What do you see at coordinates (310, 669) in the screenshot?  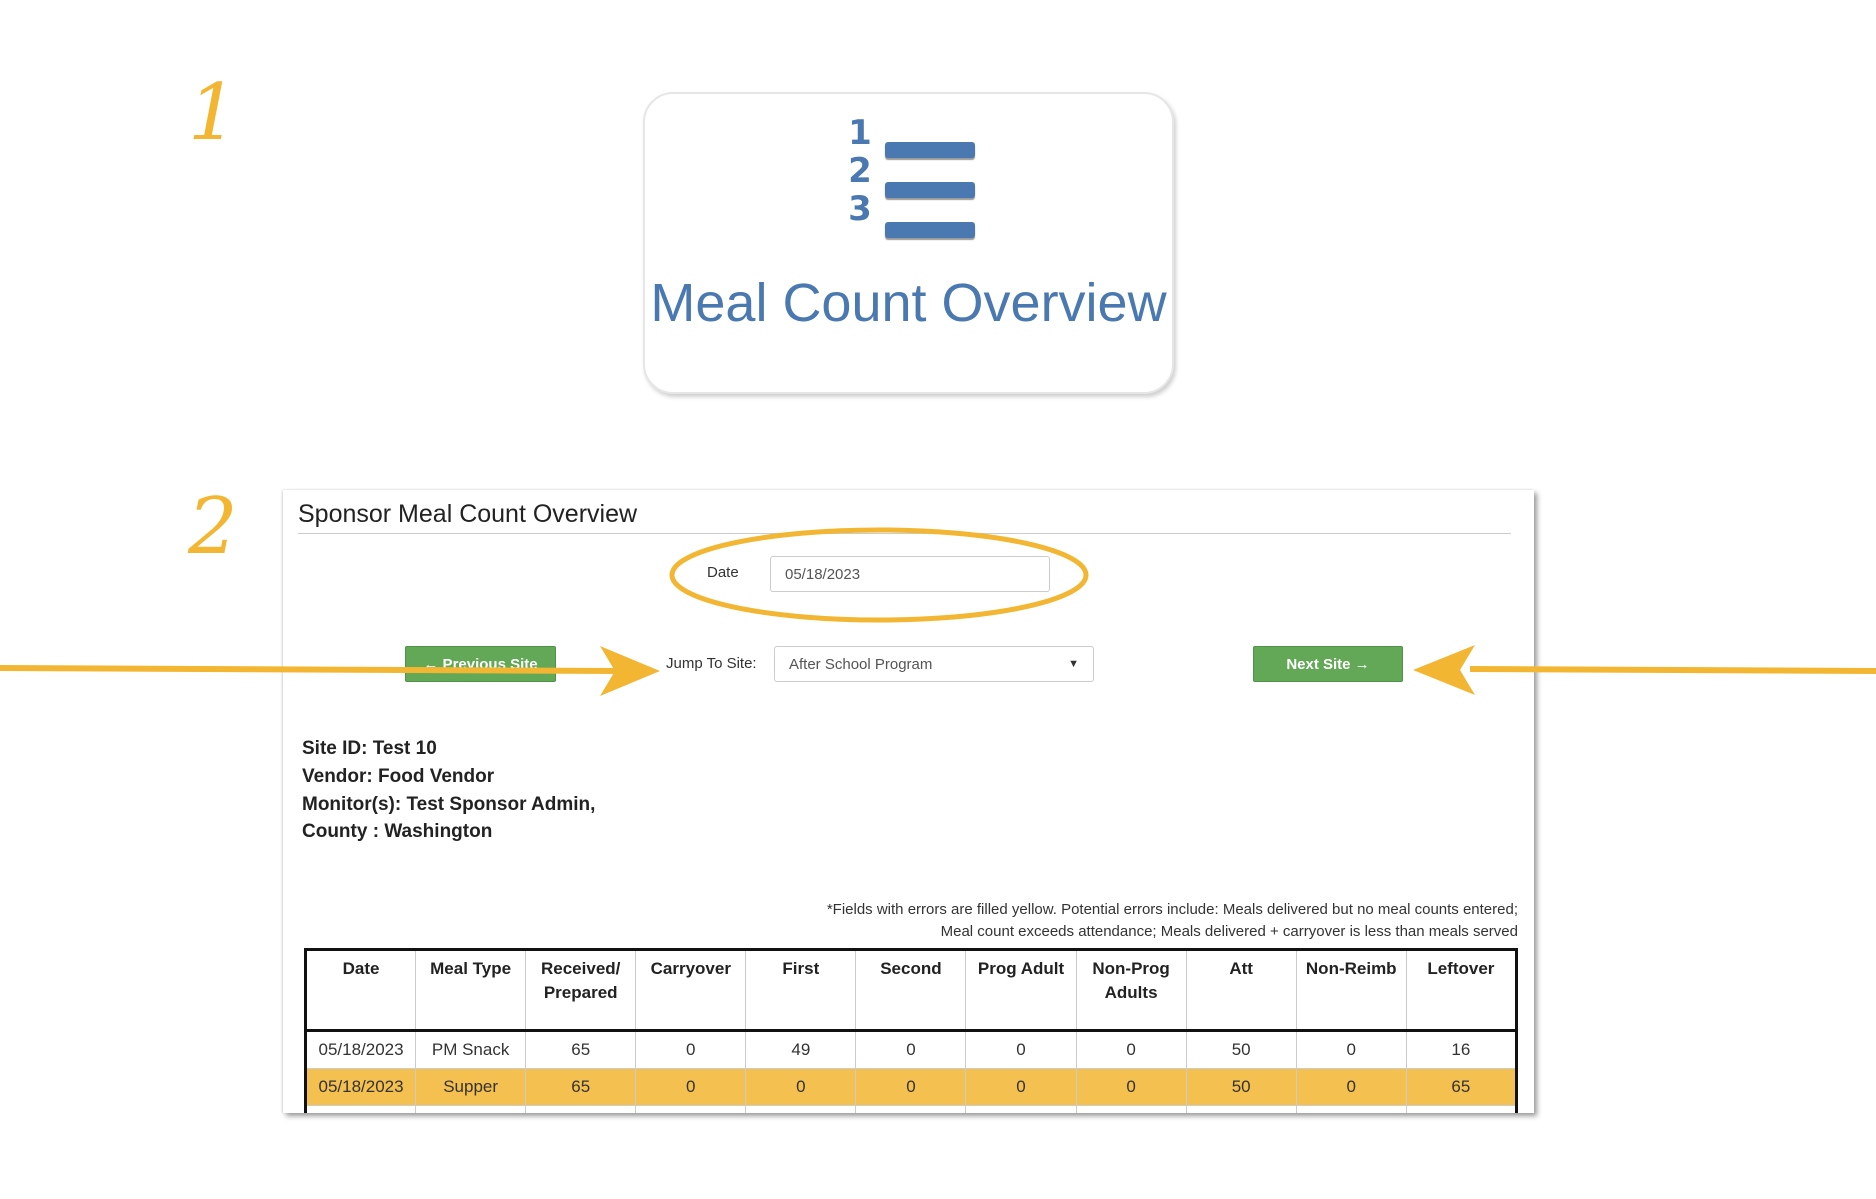 I see `arrow-right-icon` at bounding box center [310, 669].